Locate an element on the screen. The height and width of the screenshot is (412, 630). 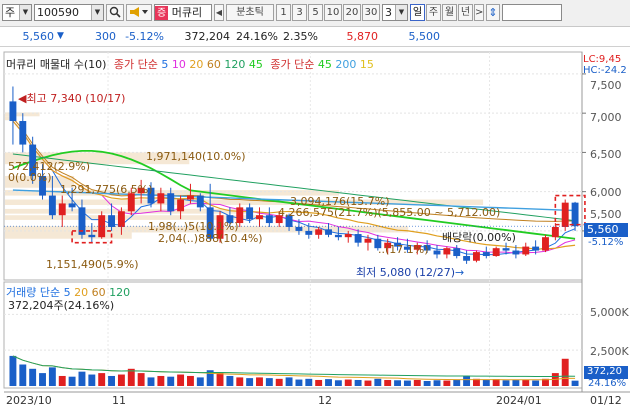
arrow-right-icon: → is located at coordinates (460, 272).